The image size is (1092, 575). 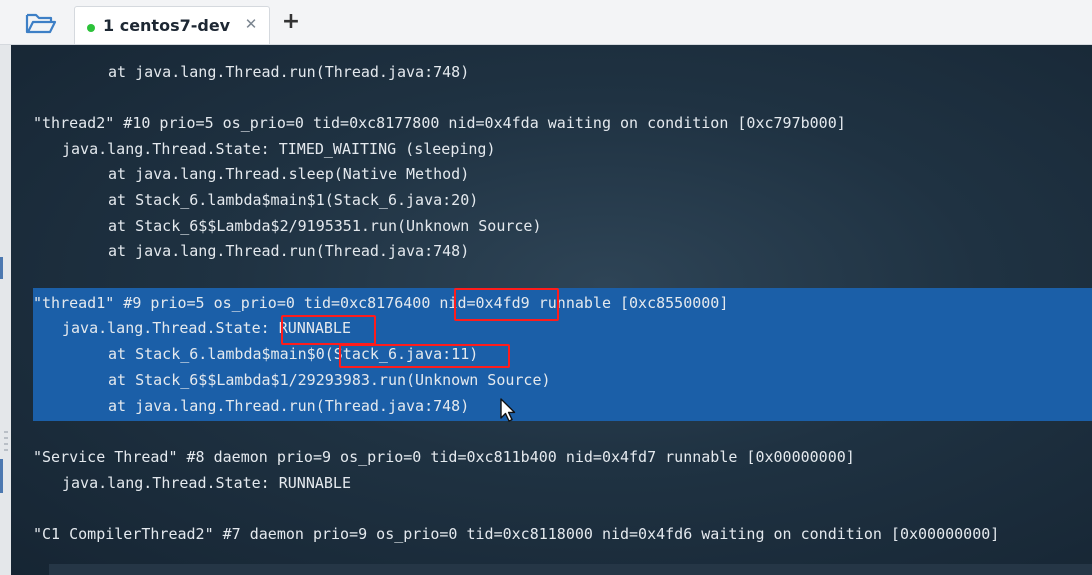 What do you see at coordinates (41, 23) in the screenshot?
I see `folder-open-icon` at bounding box center [41, 23].